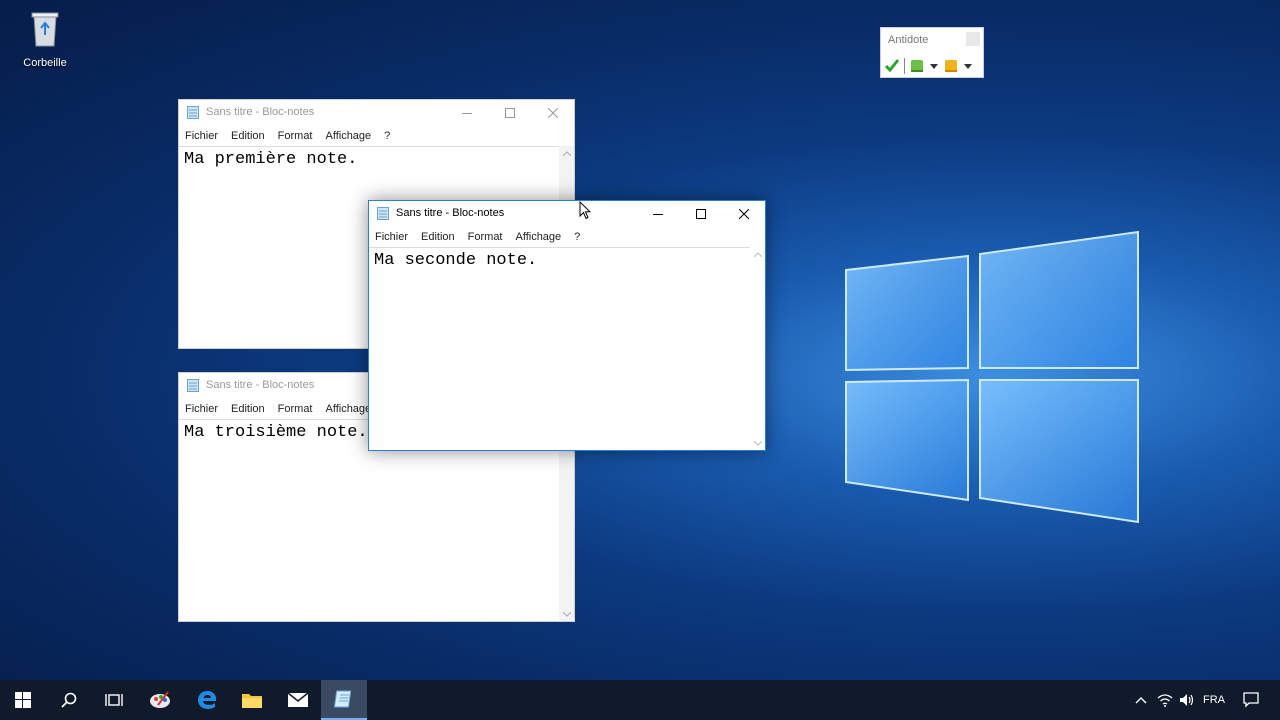 Image resolution: width=1280 pixels, height=720 pixels. I want to click on wifi-icon, so click(1165, 700).